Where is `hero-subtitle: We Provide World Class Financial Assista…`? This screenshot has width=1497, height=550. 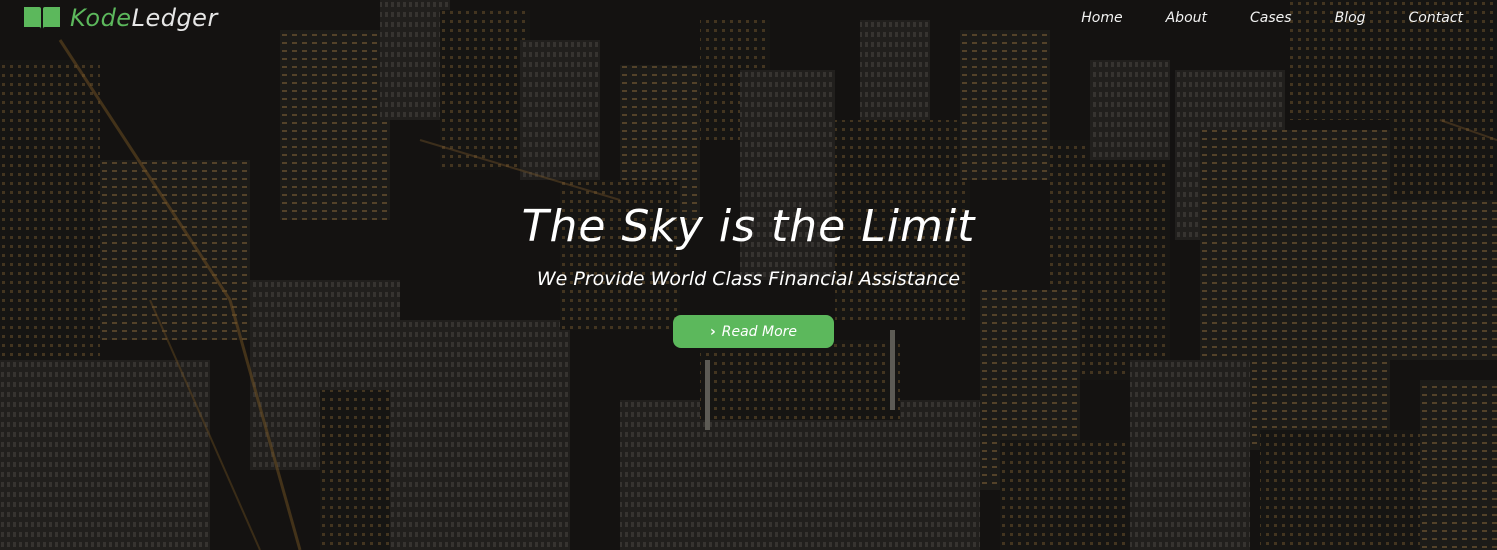 hero-subtitle: We Provide World Class Financial Assista… is located at coordinates (748, 279).